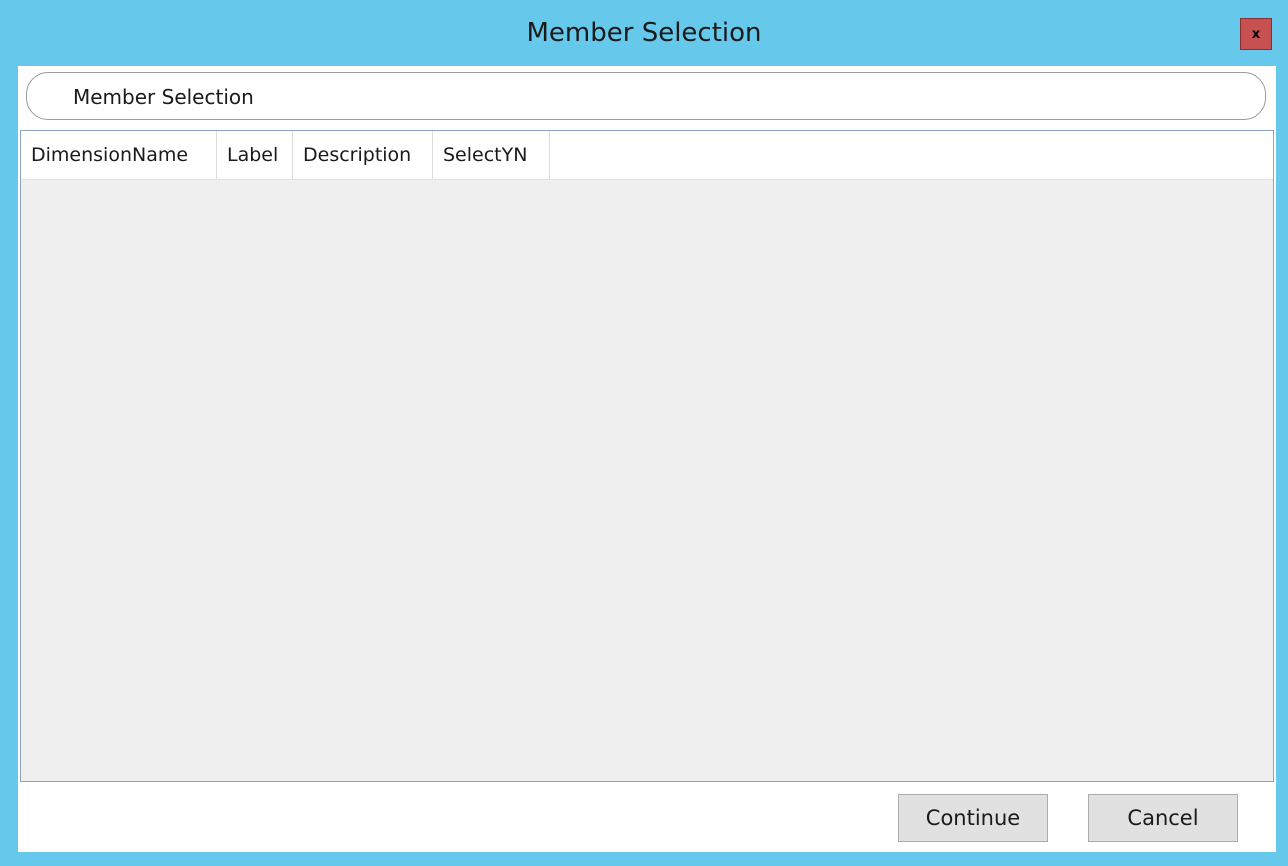 The width and height of the screenshot is (1288, 866). Describe the element at coordinates (363, 155) in the screenshot. I see `column-header-description: Description` at that location.